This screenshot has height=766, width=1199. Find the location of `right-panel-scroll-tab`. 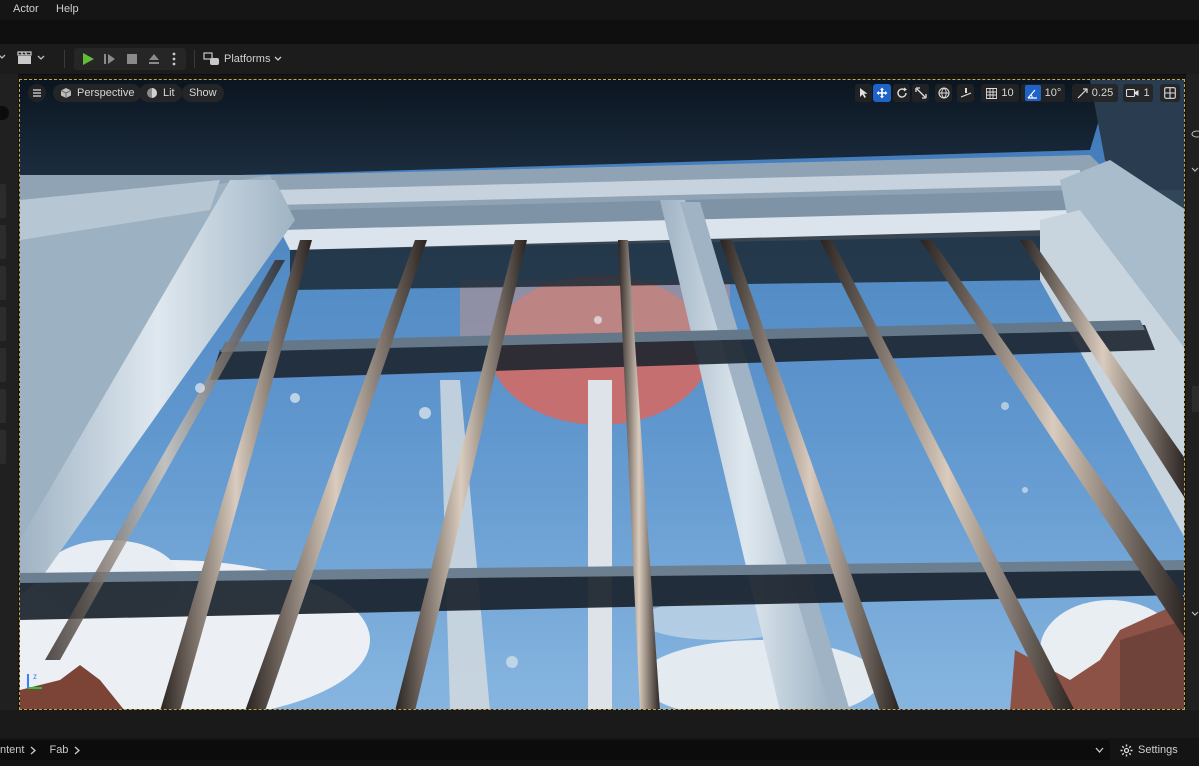

right-panel-scroll-tab is located at coordinates (1195, 399).